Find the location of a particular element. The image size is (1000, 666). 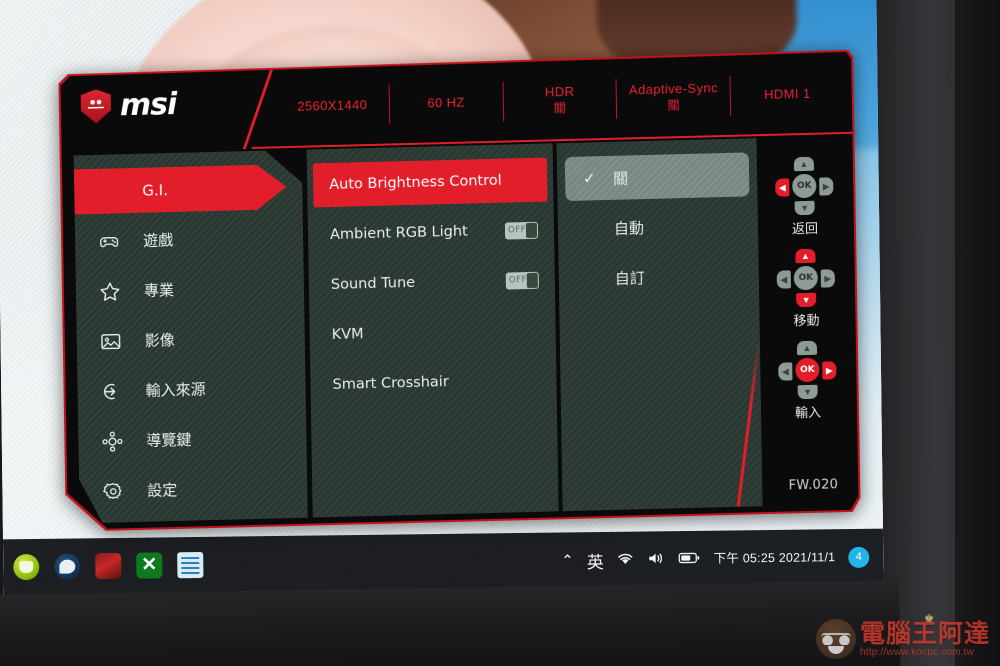

status-adaptive-sync-value: 關 is located at coordinates (674, 105).